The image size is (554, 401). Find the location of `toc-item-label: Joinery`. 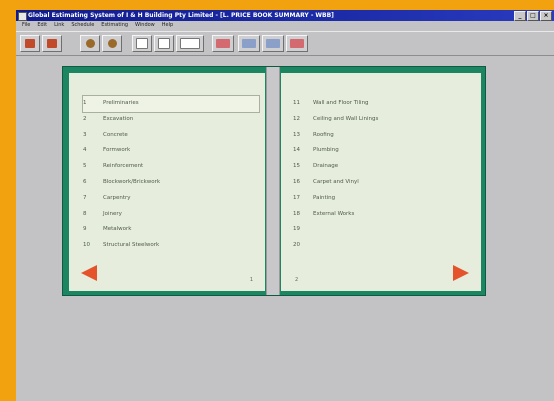

toc-item-label: Joinery is located at coordinates (112, 213).